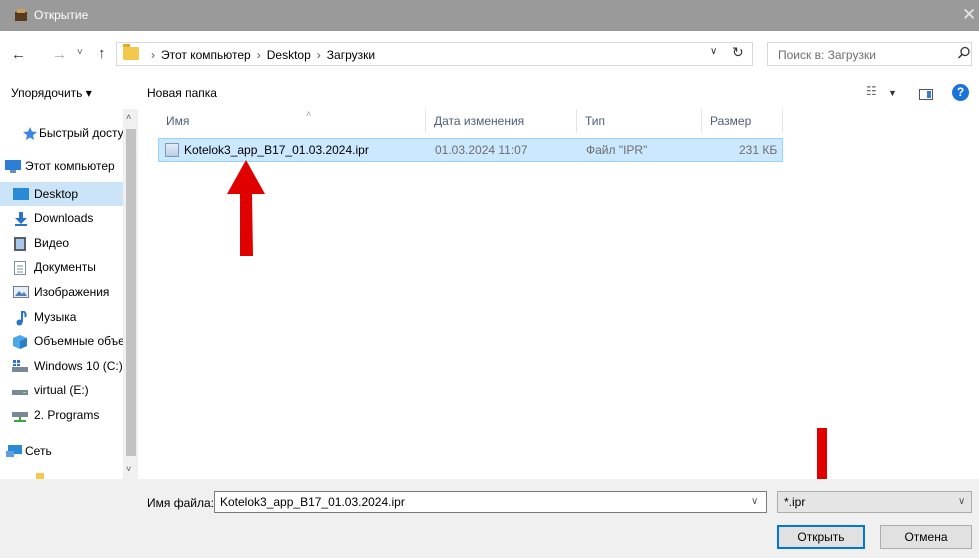  I want to click on scroll-down-icon: ˅, so click(128, 469).